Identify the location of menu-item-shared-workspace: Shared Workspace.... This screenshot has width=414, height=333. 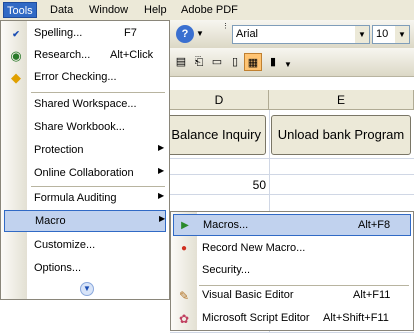
(85, 105).